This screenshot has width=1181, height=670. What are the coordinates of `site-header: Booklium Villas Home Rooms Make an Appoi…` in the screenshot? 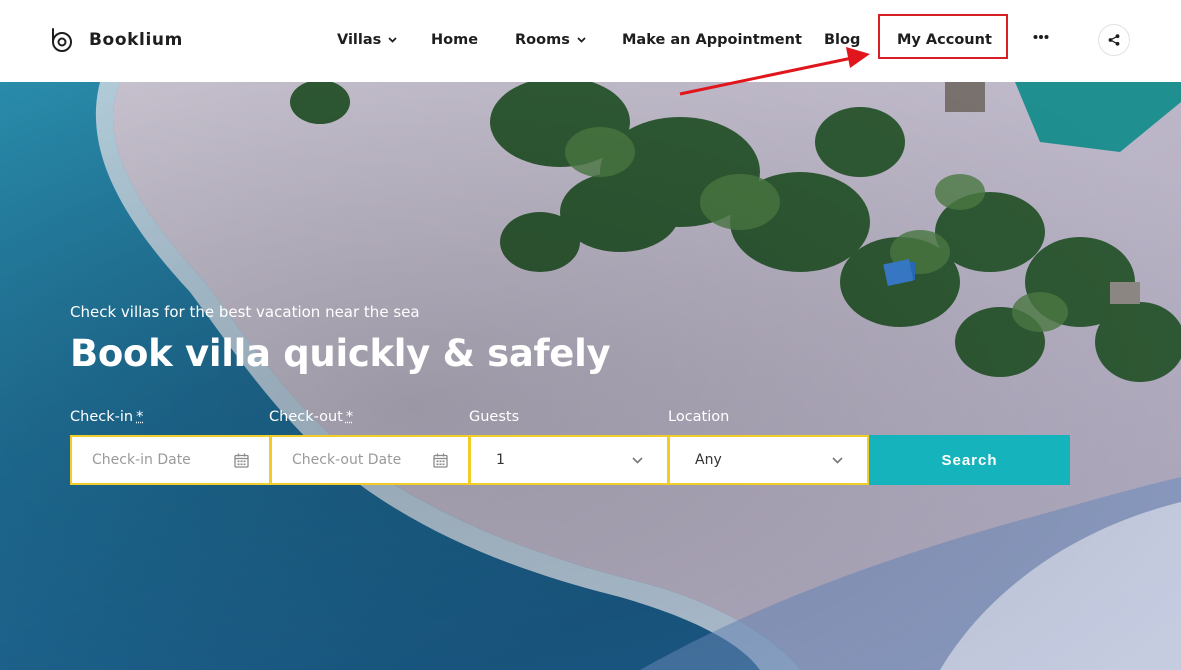 It's located at (590, 41).